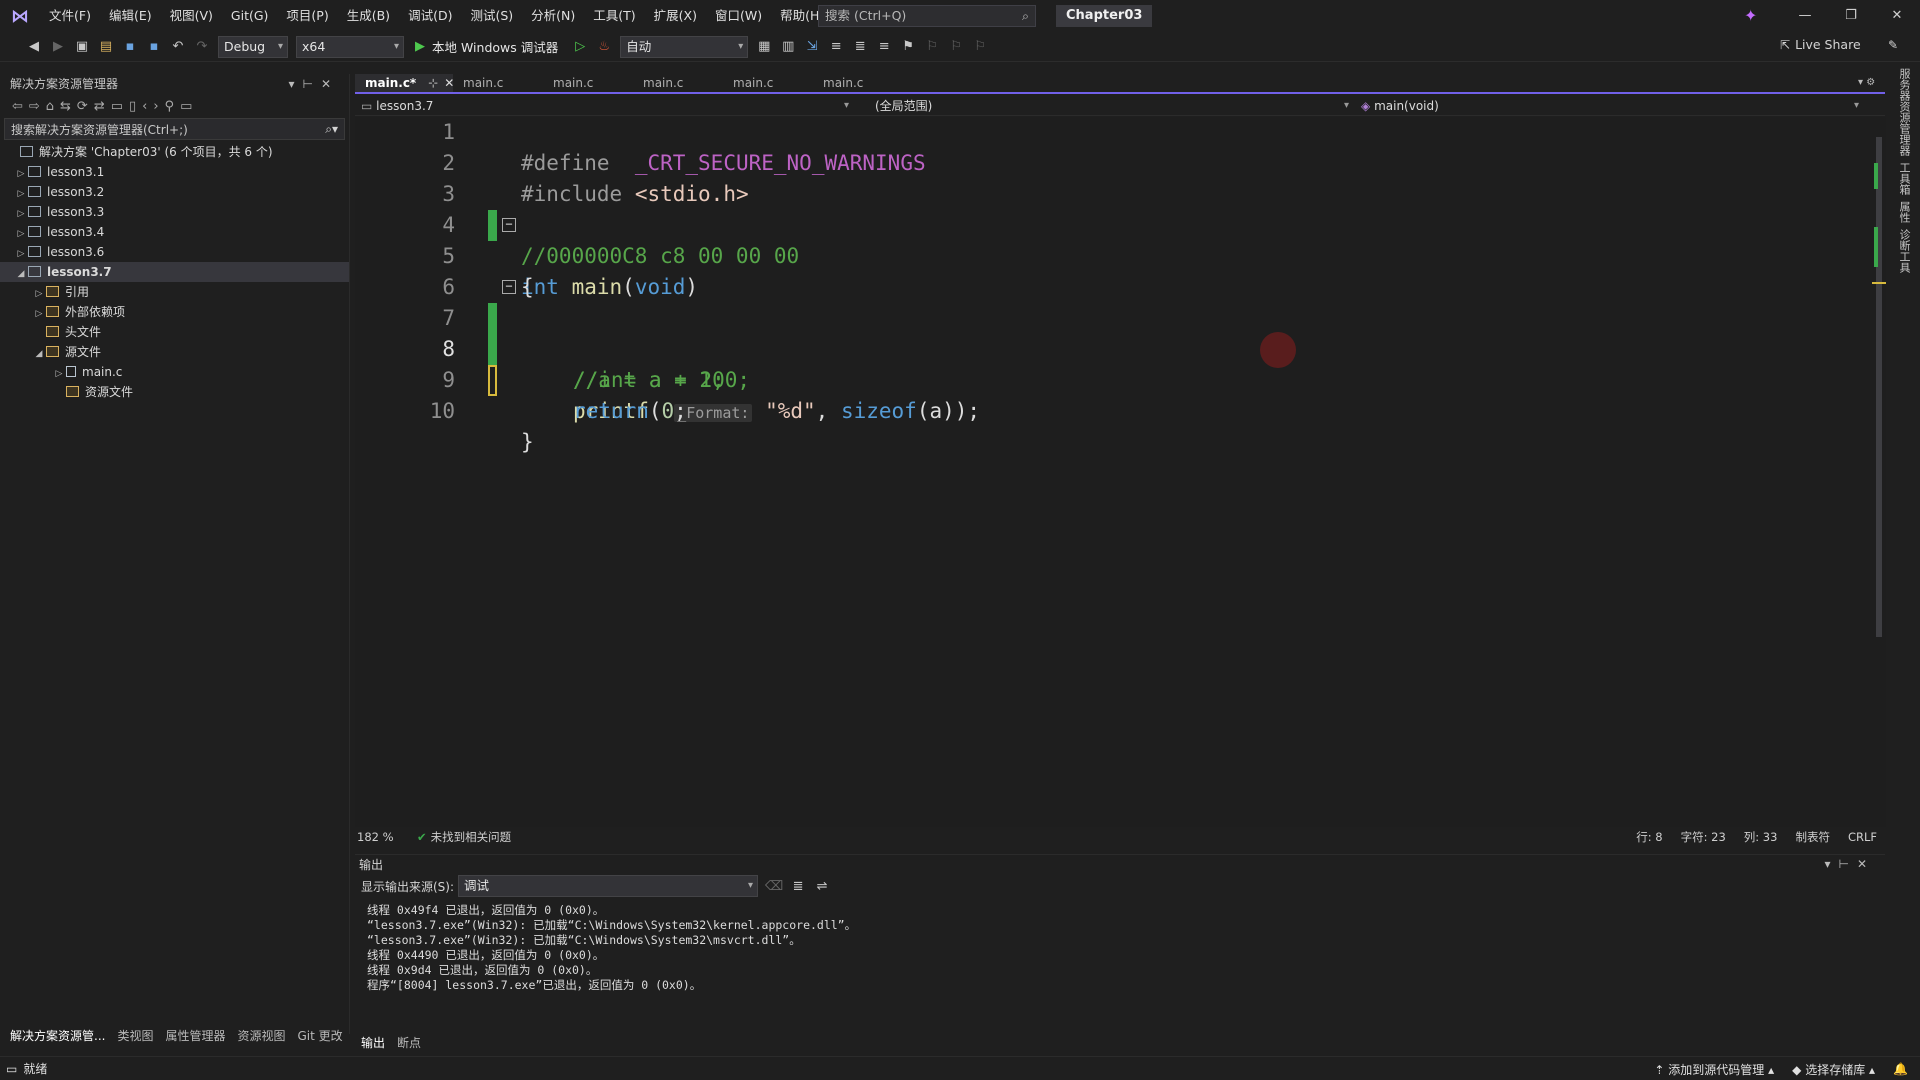 The height and width of the screenshot is (1080, 1920). I want to click on folder-node: ◢ 源文件, so click(174, 352).